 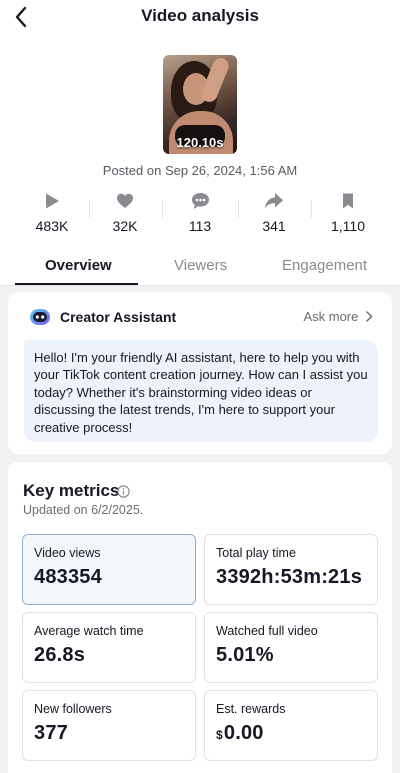 What do you see at coordinates (348, 213) in the screenshot?
I see `stat-saves: 1,110` at bounding box center [348, 213].